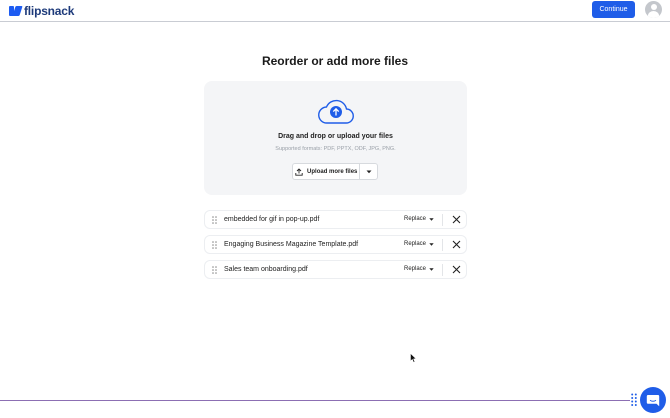 This screenshot has height=418, width=670. What do you see at coordinates (291, 244) in the screenshot?
I see `file-name: Engaging Business Magazine Template.pdf` at bounding box center [291, 244].